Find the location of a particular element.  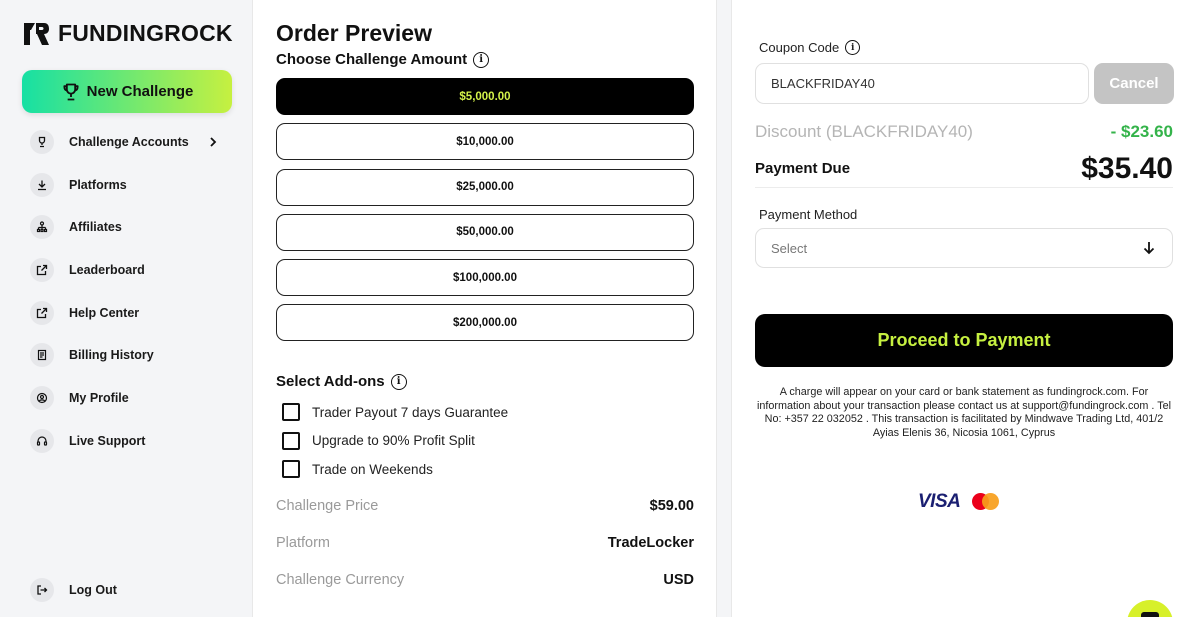

discount-value: - $23.60 is located at coordinates (1141, 131).